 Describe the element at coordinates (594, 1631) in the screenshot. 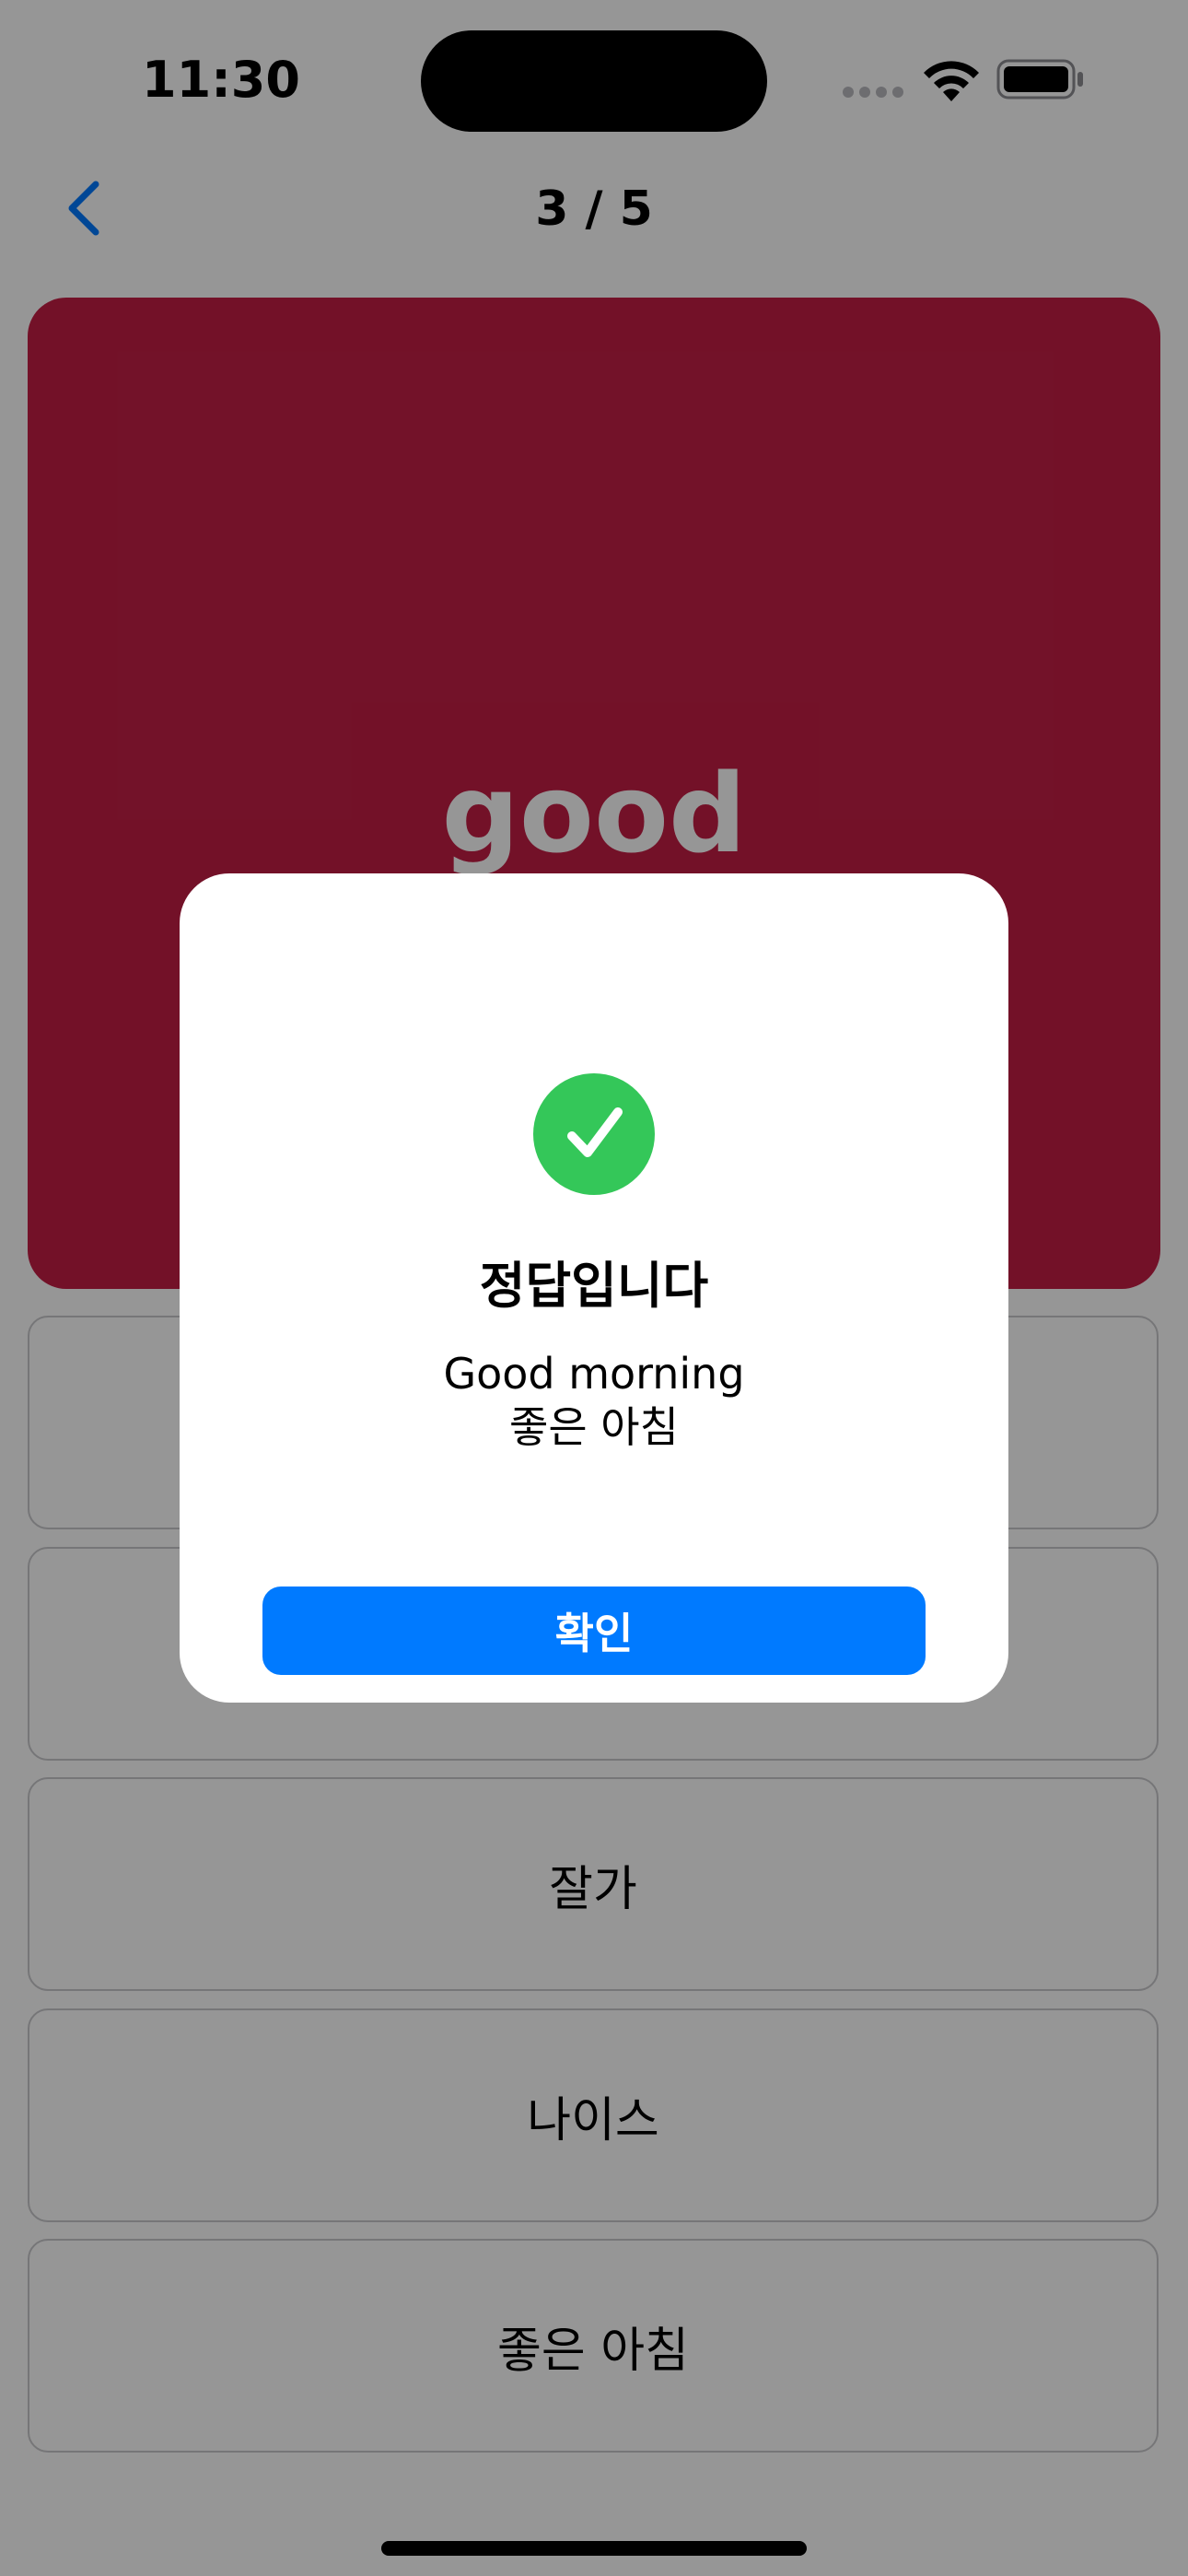

I see `confirm-button: 확인` at that location.